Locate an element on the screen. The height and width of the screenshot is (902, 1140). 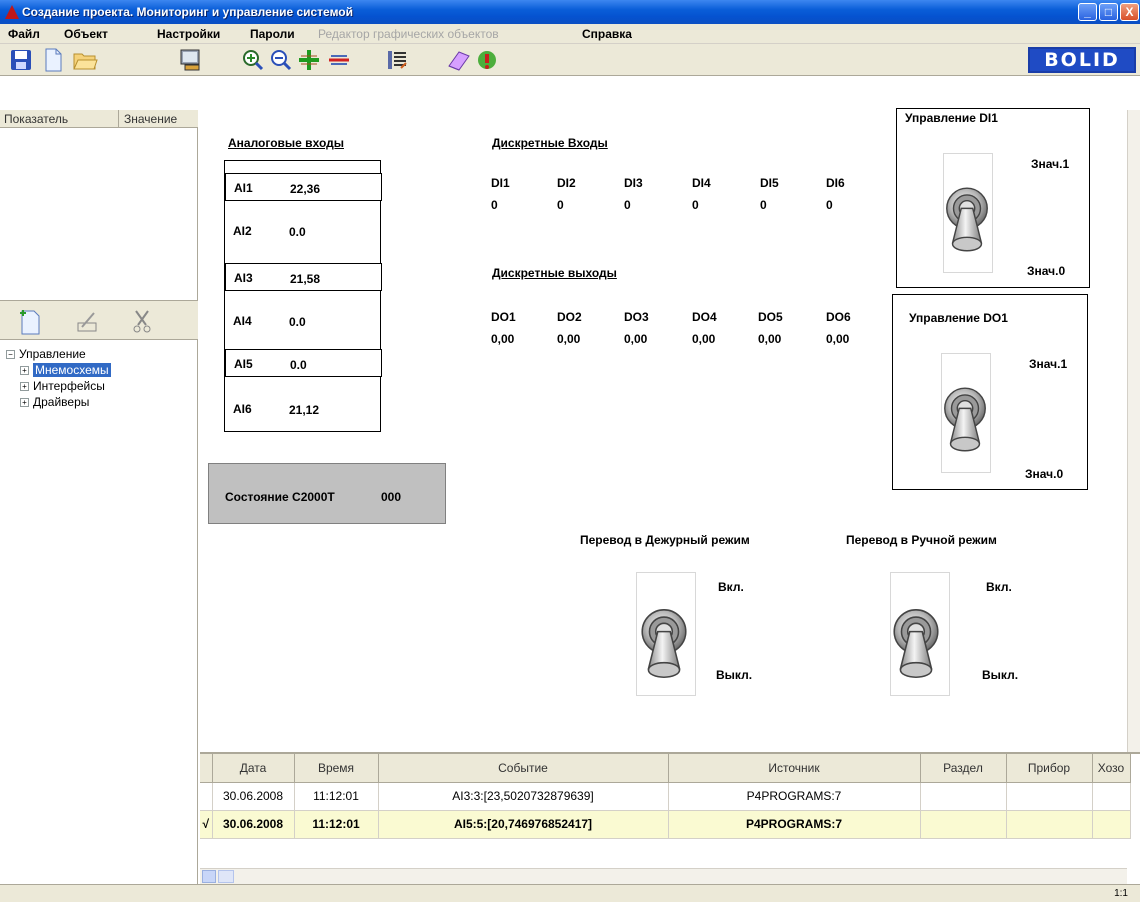
properties-icon is located at coordinates (397, 60).